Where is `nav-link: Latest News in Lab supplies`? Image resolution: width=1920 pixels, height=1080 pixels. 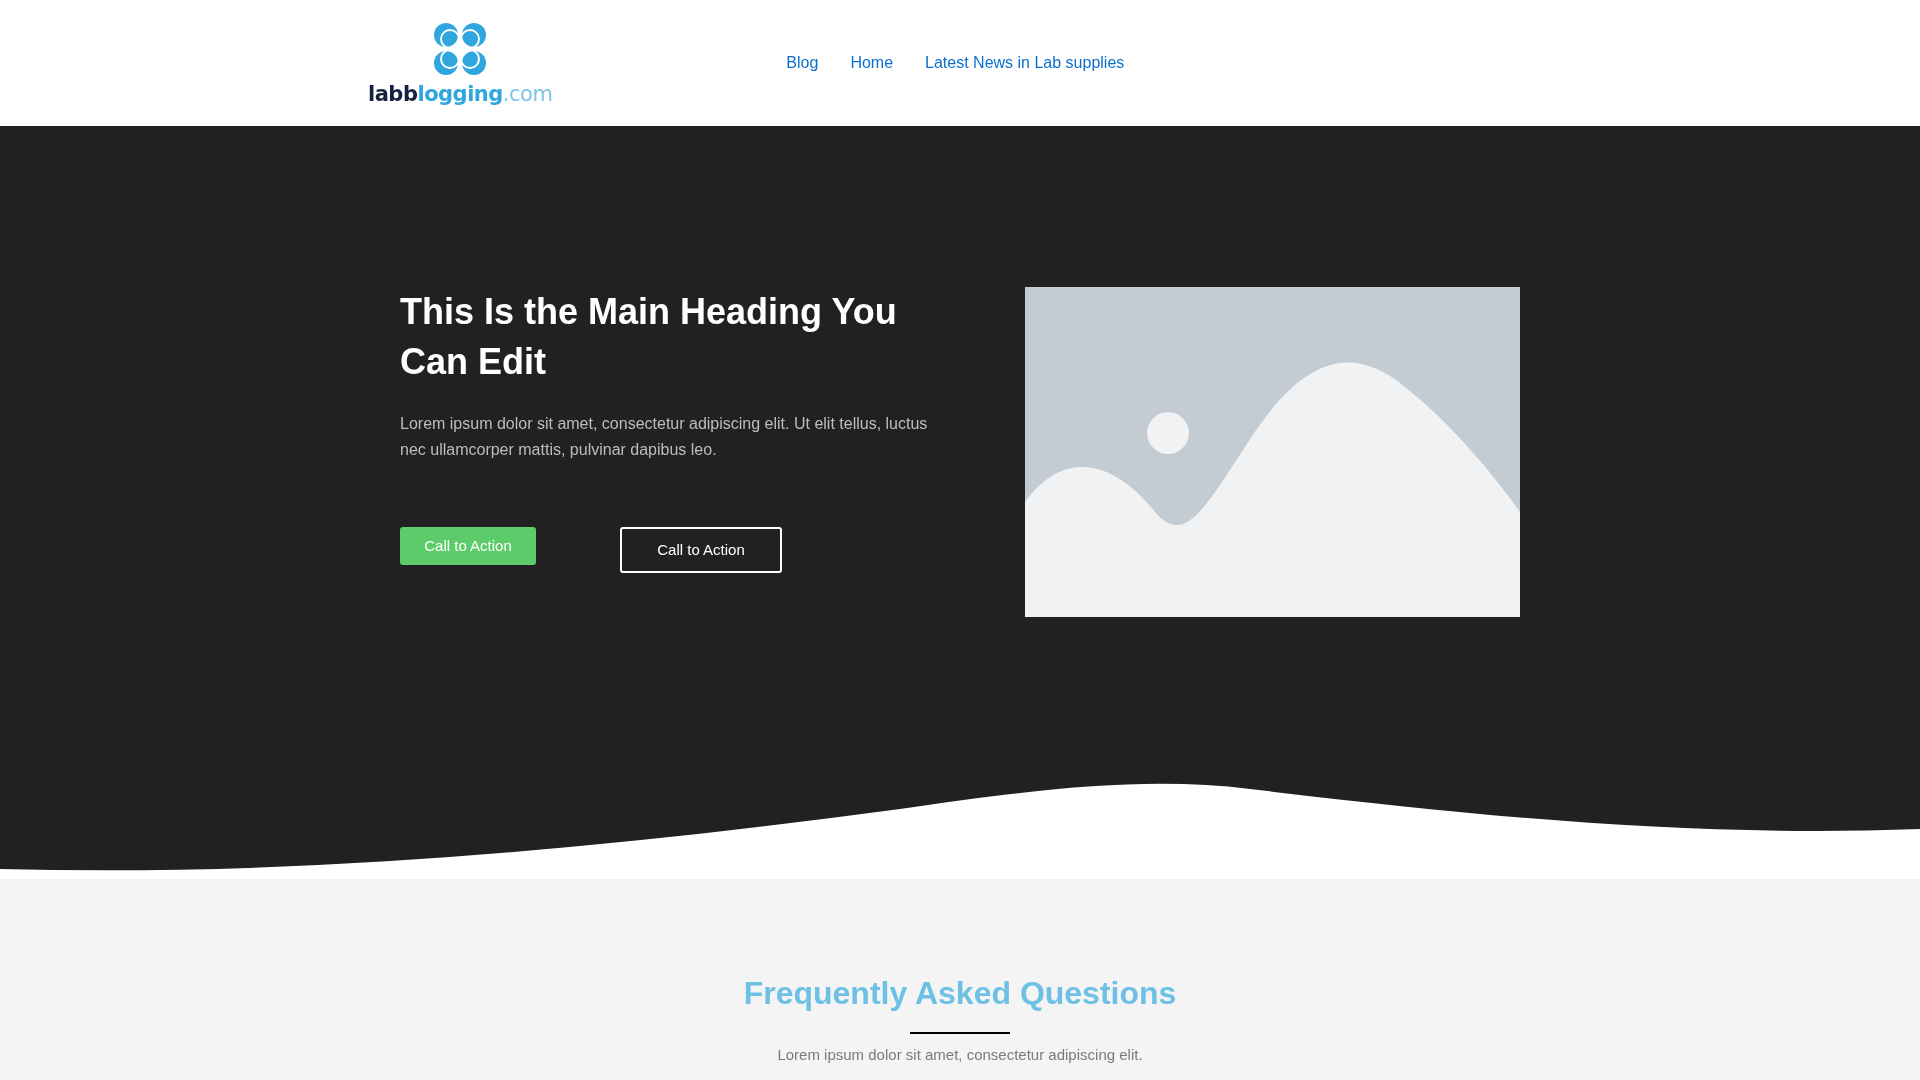
nav-link: Latest News in Lab supplies is located at coordinates (1025, 63).